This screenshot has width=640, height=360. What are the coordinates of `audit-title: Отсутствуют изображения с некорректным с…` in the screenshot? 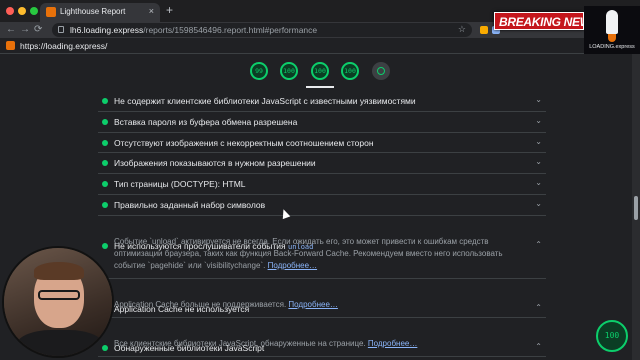 It's located at (244, 142).